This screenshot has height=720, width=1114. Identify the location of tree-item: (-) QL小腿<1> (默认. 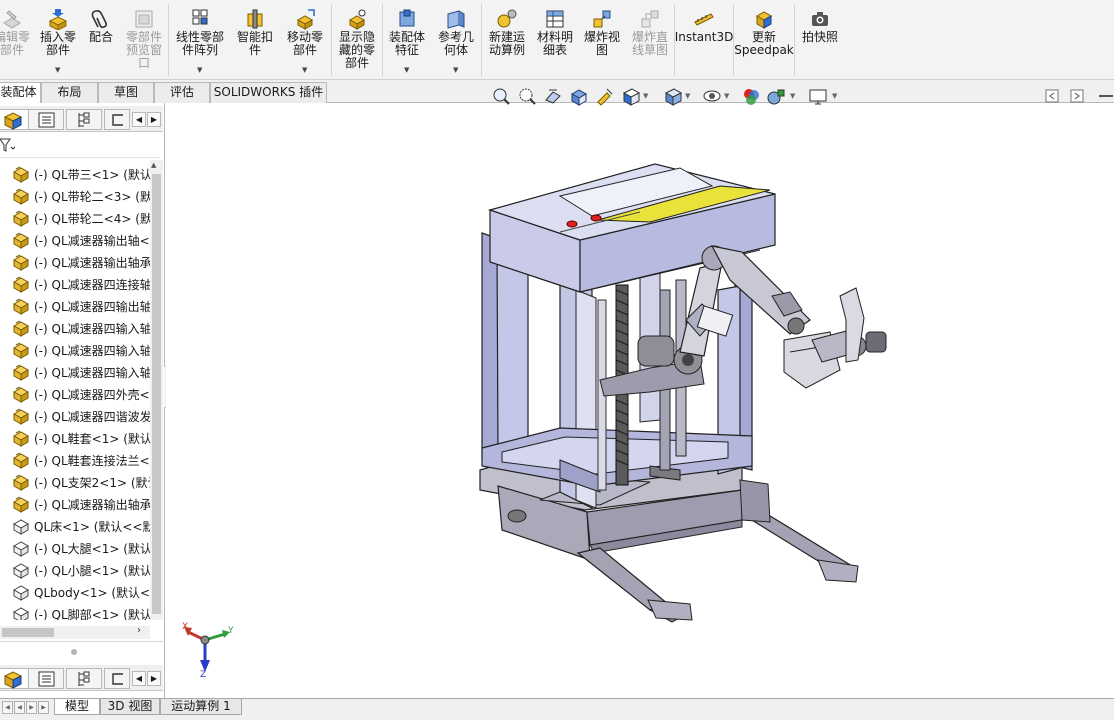
(75, 570).